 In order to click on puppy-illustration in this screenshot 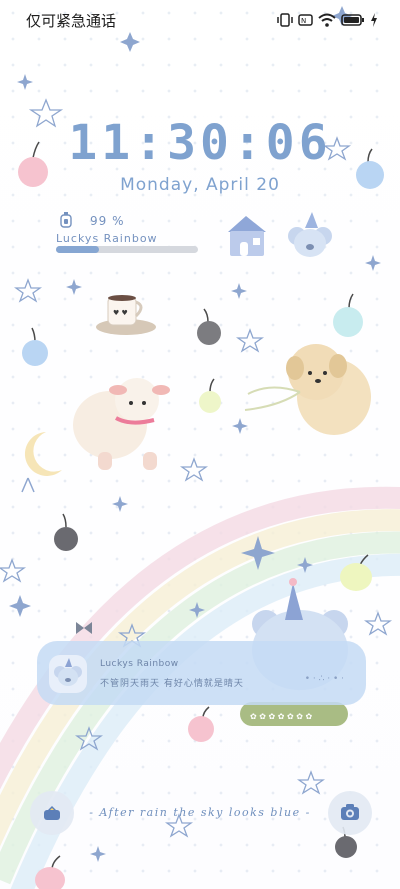, I will do `click(307, 389)`.